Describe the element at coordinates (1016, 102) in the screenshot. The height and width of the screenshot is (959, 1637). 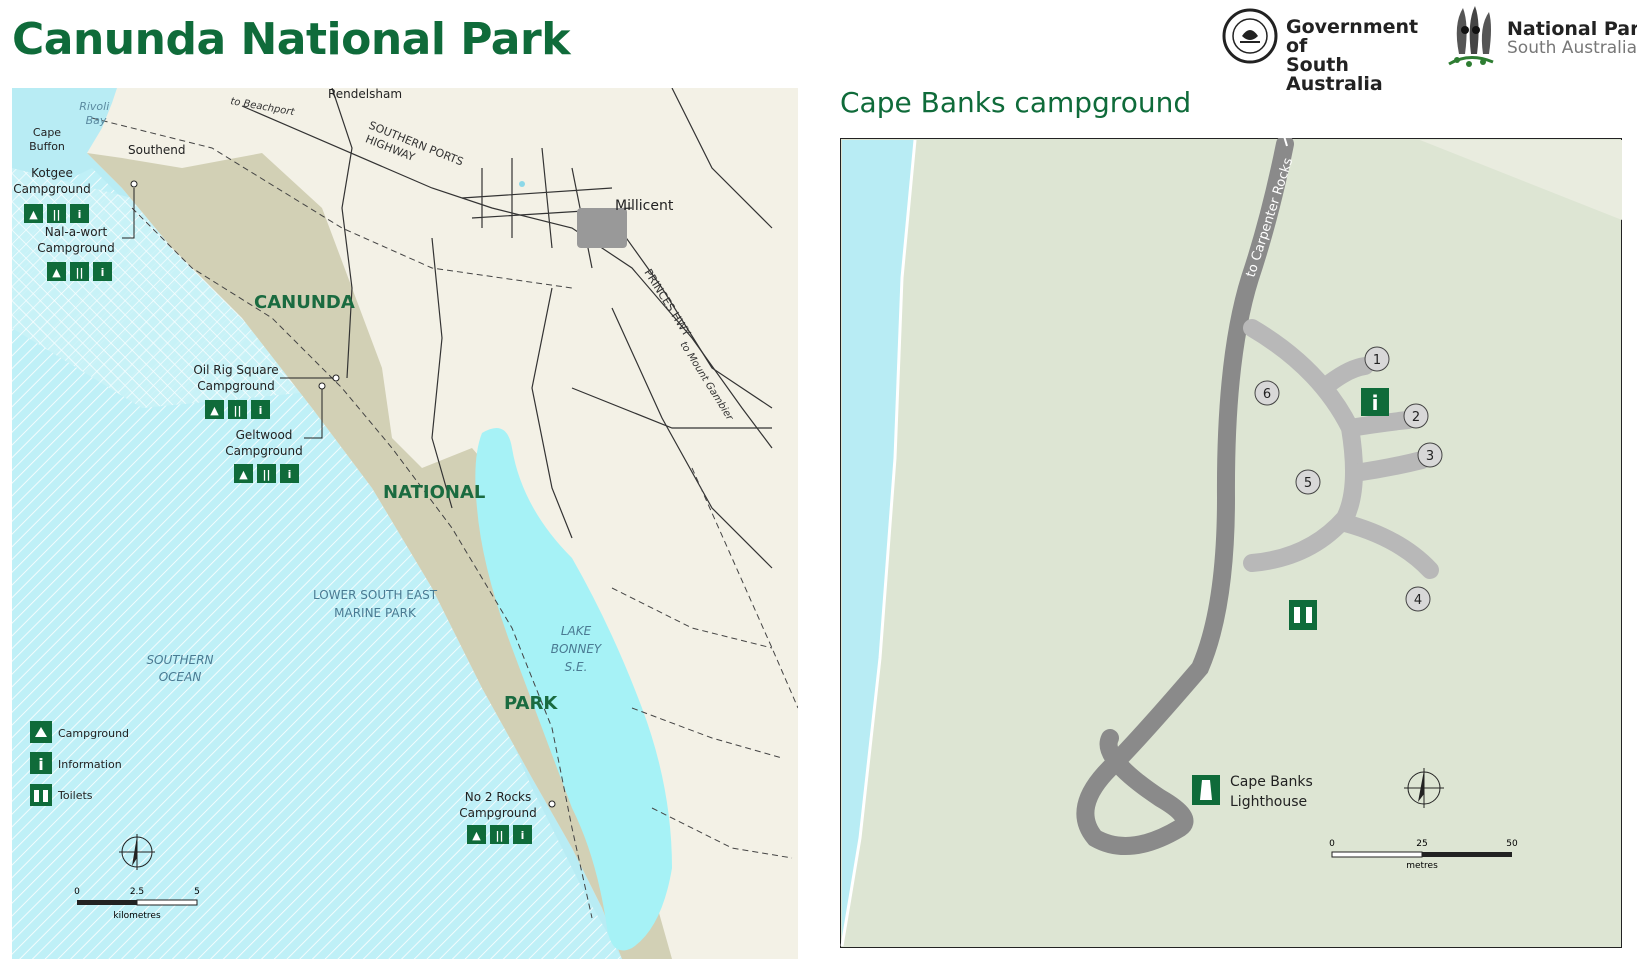
I see `detail-map-title: Cape Banks campground` at that location.